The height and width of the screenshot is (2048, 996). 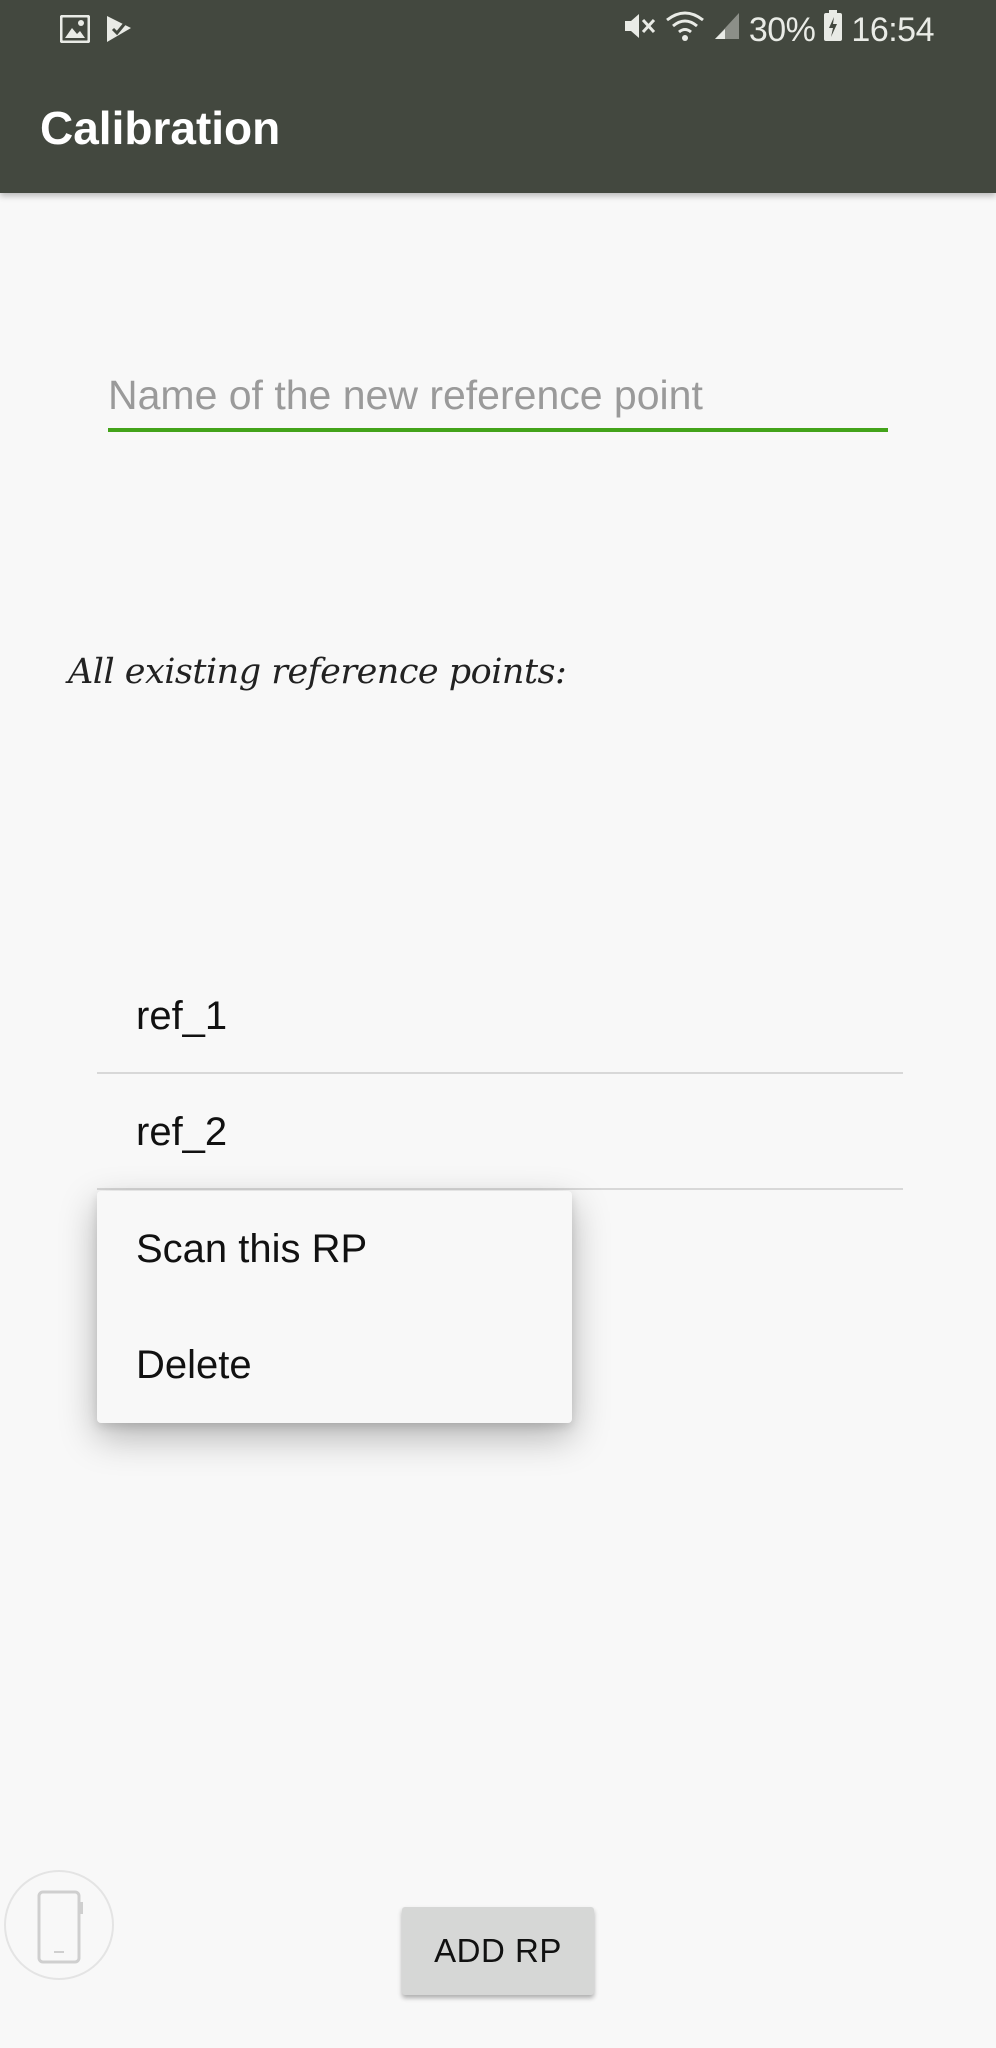 What do you see at coordinates (498, 31) in the screenshot?
I see `status-bar: 30% 16:54` at bounding box center [498, 31].